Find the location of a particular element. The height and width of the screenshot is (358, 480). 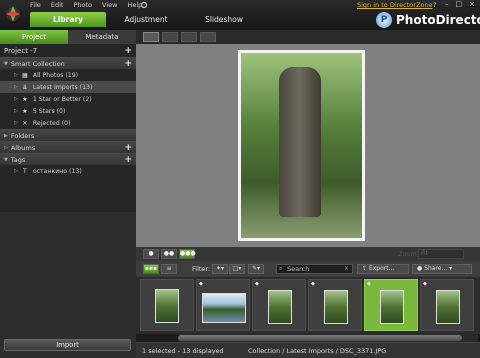

menu-photo: Photo is located at coordinates (82, 5).